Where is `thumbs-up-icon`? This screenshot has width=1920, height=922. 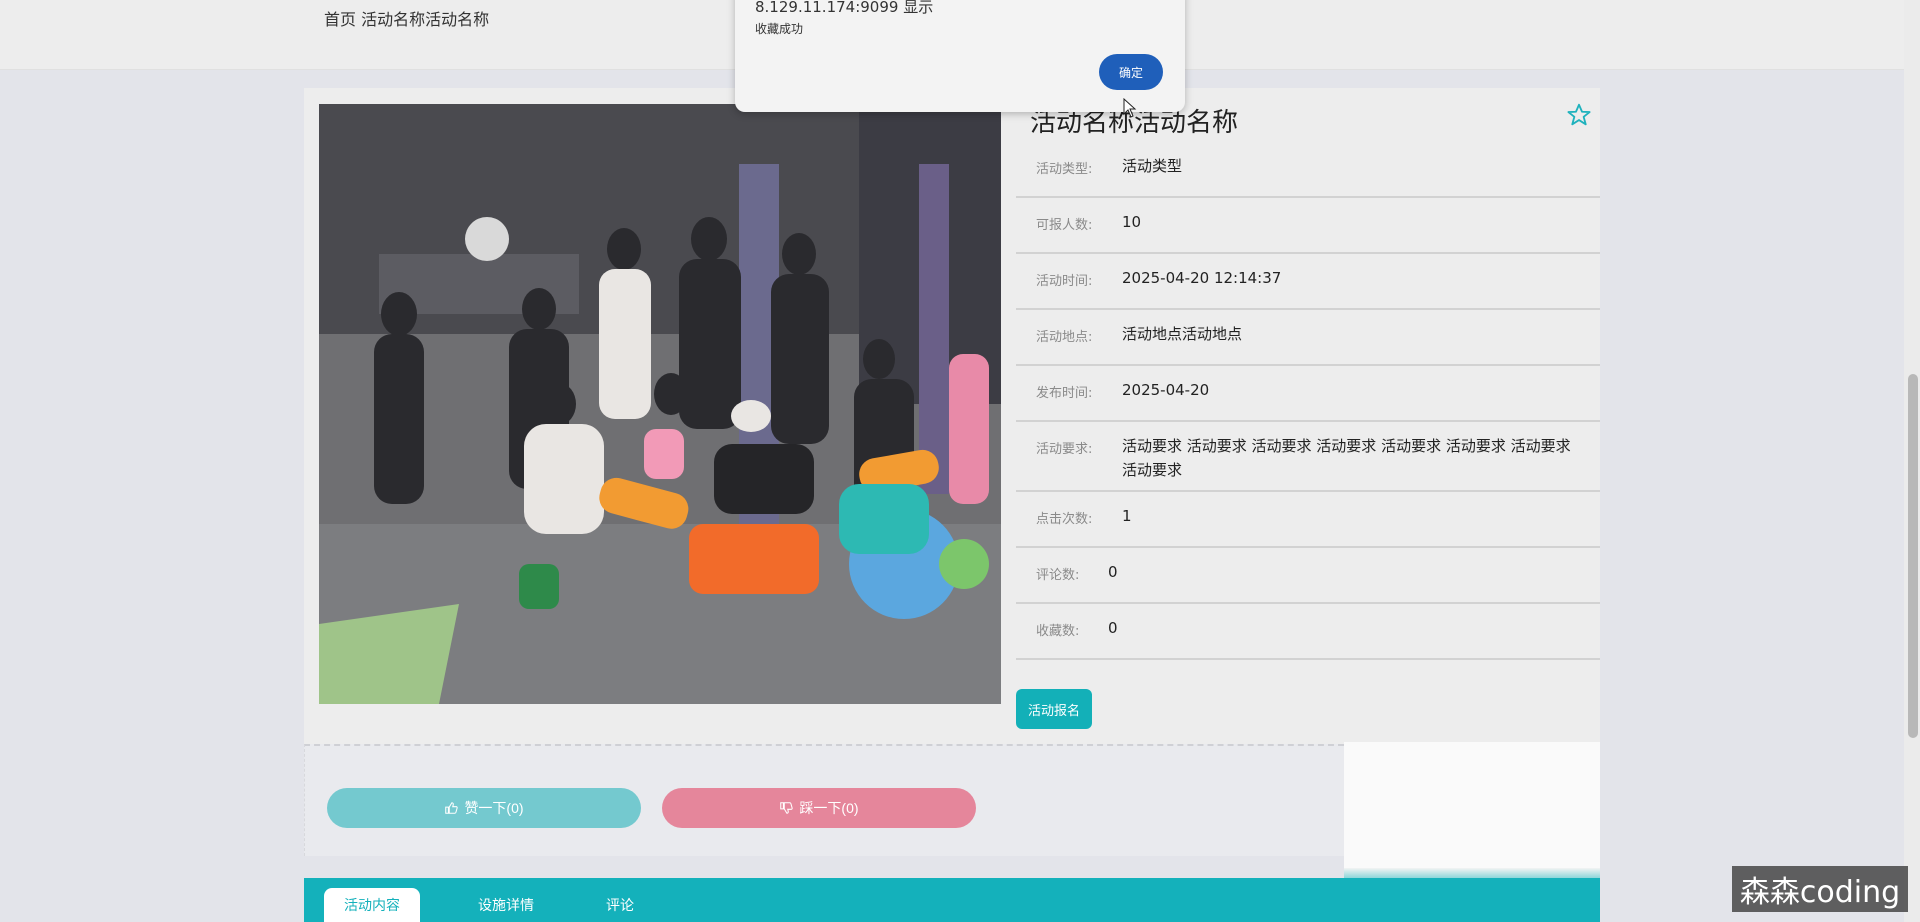 thumbs-up-icon is located at coordinates (452, 808).